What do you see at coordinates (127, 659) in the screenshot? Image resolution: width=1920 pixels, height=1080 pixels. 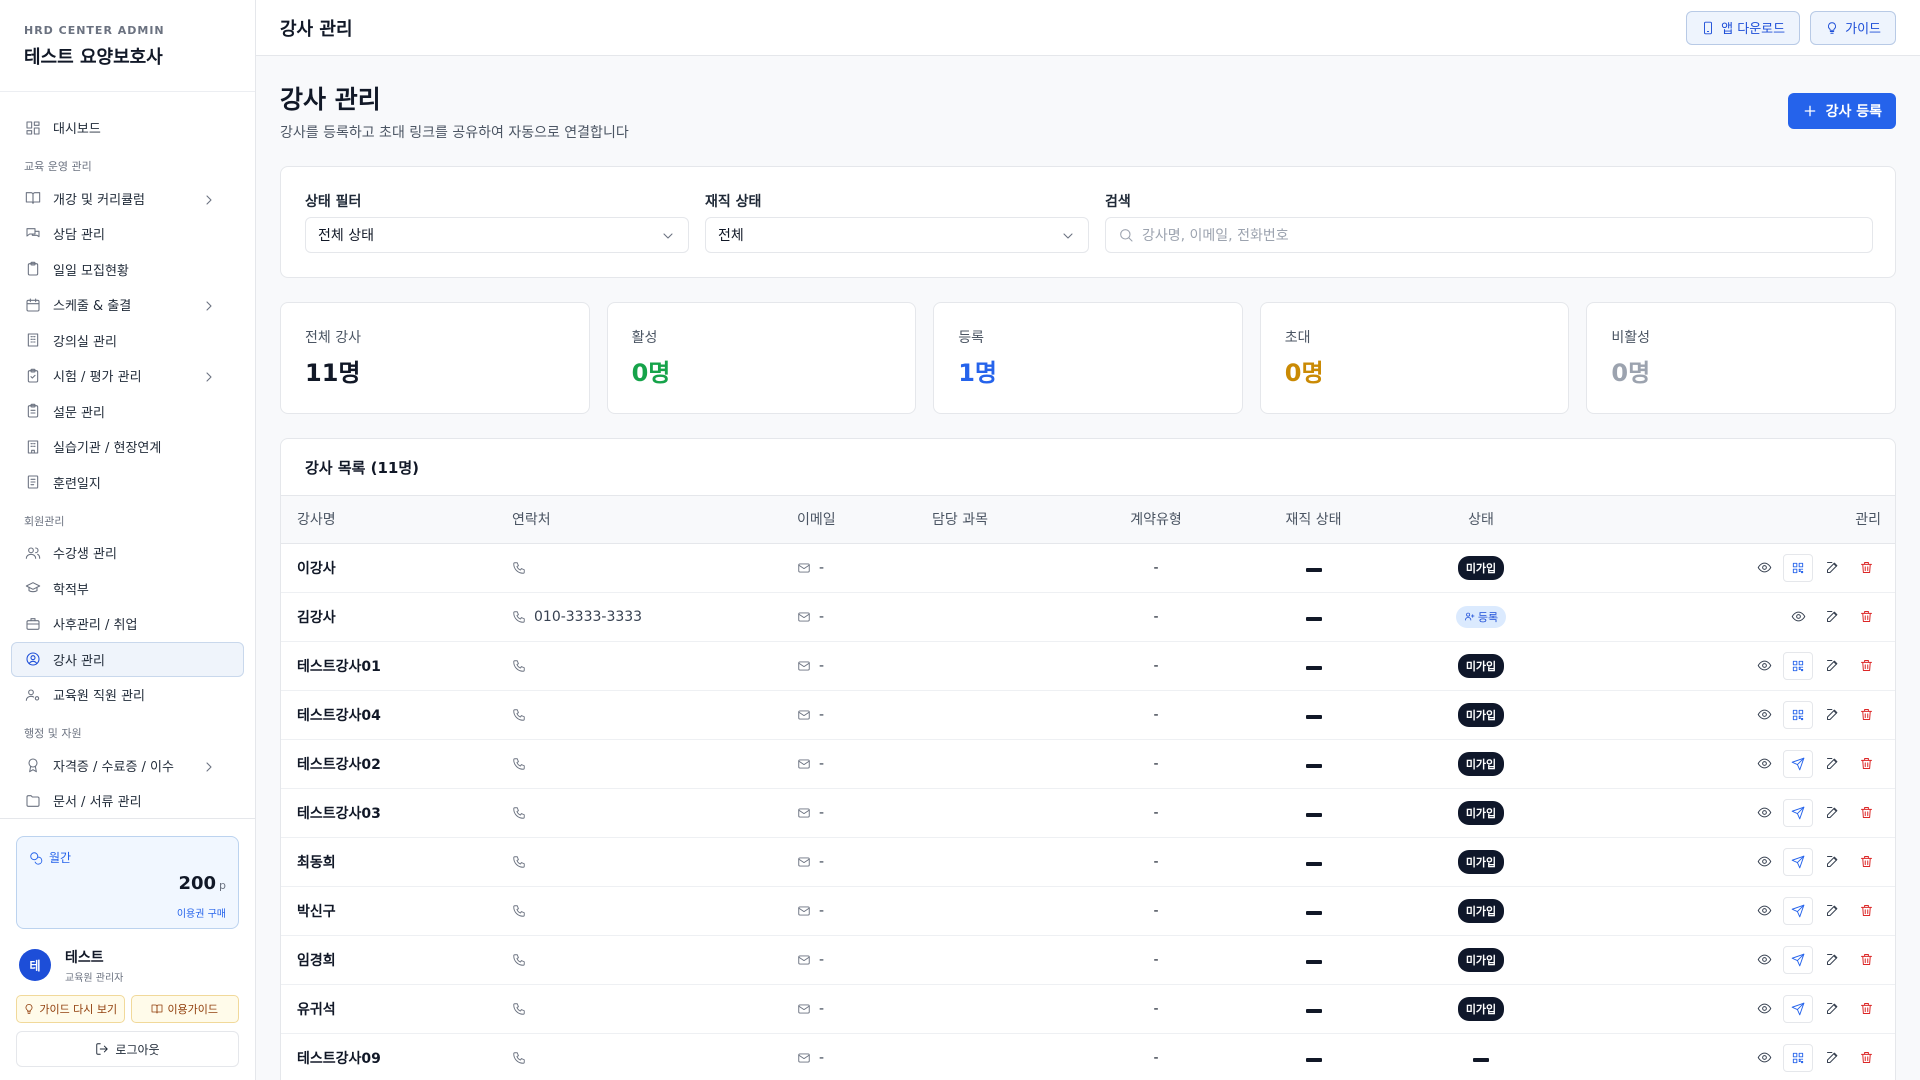 I see `sidebar-item-instructors: 강사 관리` at bounding box center [127, 659].